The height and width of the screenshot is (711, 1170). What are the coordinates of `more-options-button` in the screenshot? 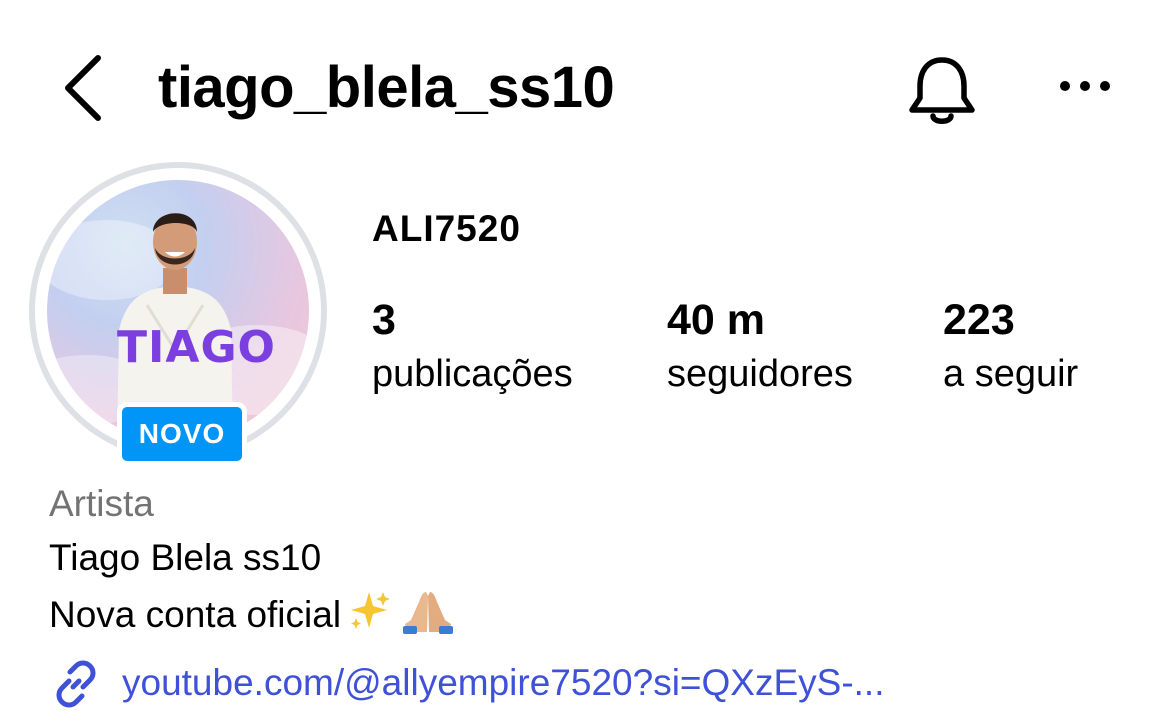 It's located at (1085, 86).